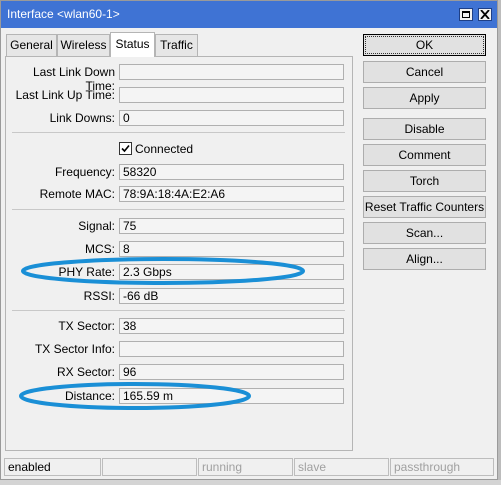 Image resolution: width=501 pixels, height=485 pixels. Describe the element at coordinates (424, 207) in the screenshot. I see `reset-traffic-counters-button: Reset Traffic Counters` at that location.